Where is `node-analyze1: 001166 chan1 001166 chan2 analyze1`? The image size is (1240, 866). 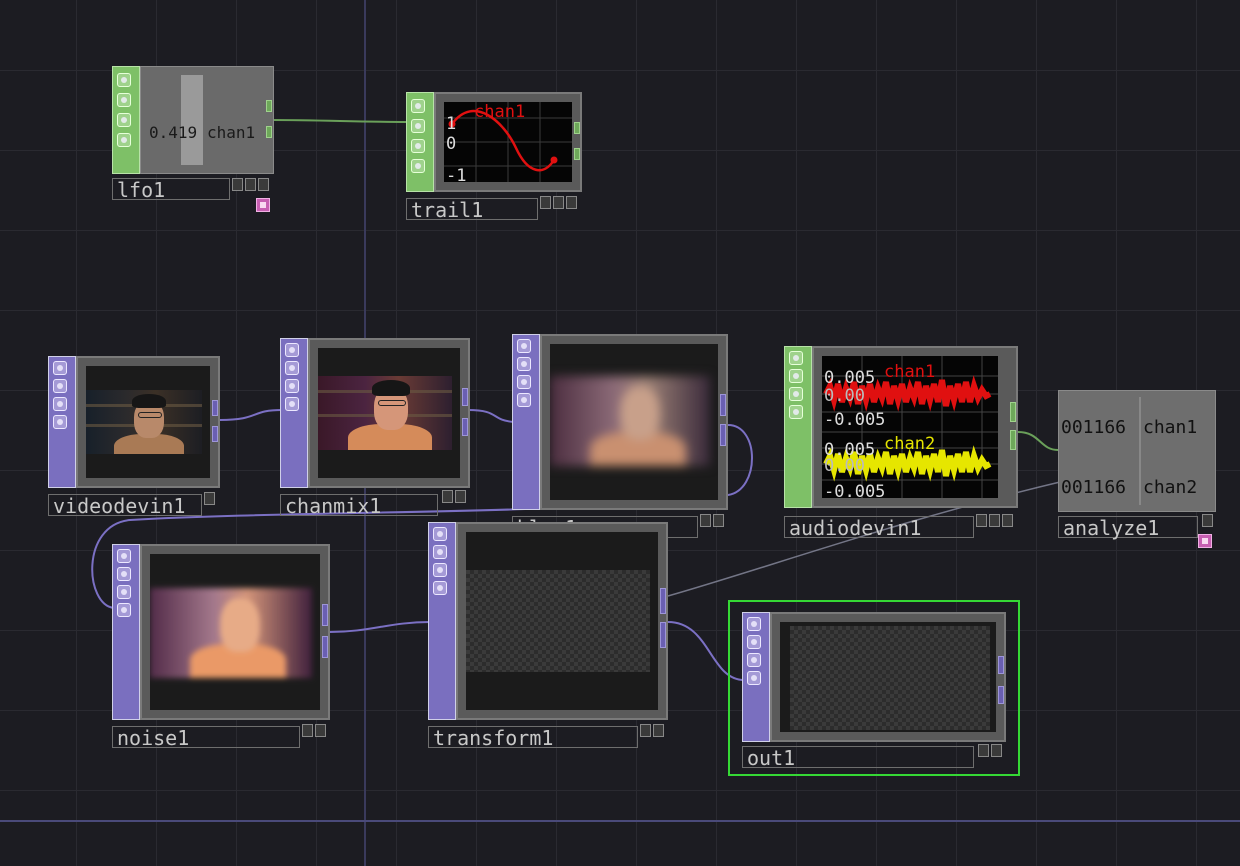
node-analyze1: 001166 chan1 001166 chan2 analyze1 is located at coordinates (1138, 470).